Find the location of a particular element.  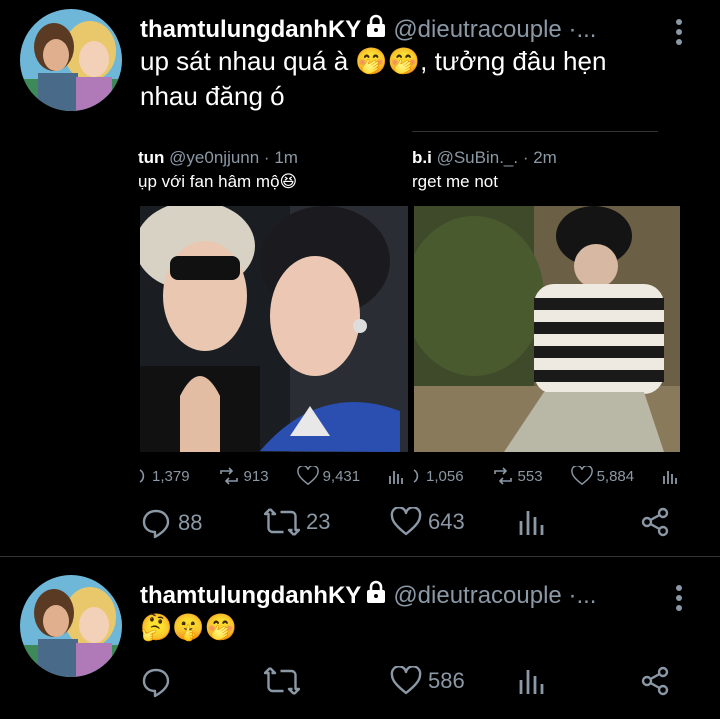

quoted-text: rget me not is located at coordinates (455, 181).